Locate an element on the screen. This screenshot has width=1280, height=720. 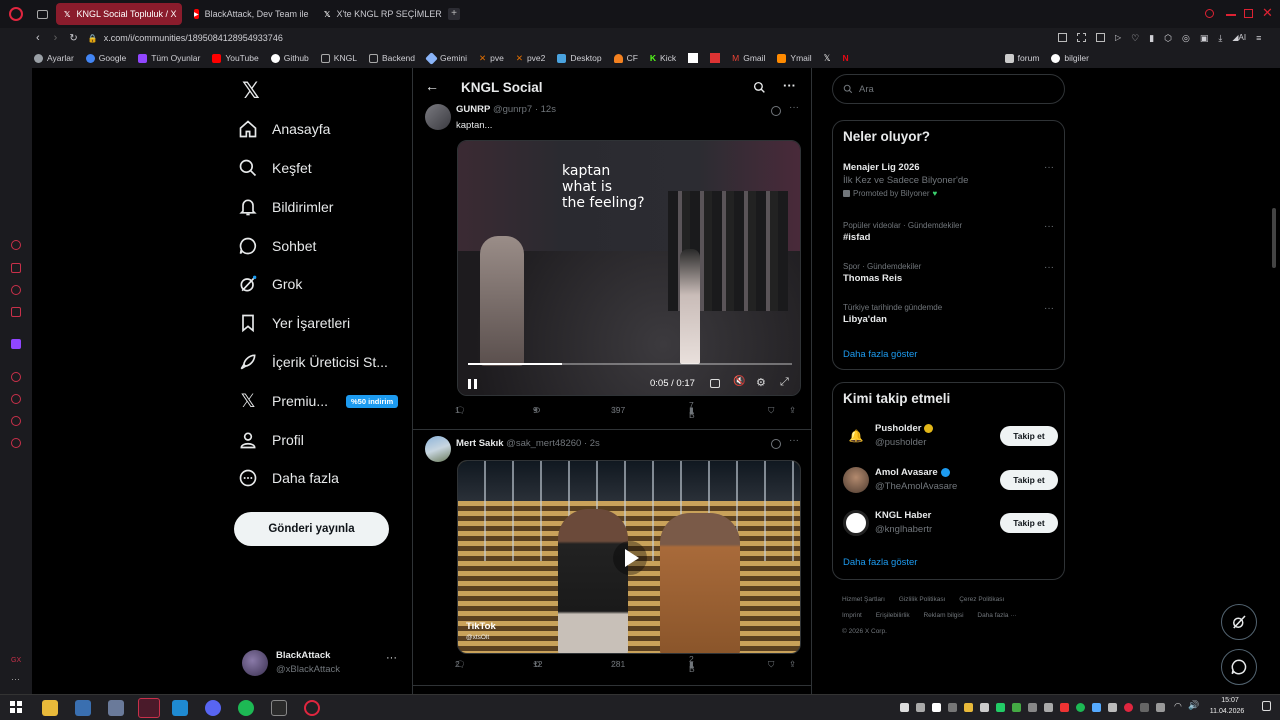
tweet-time: 2s is located at coordinates (595, 443).